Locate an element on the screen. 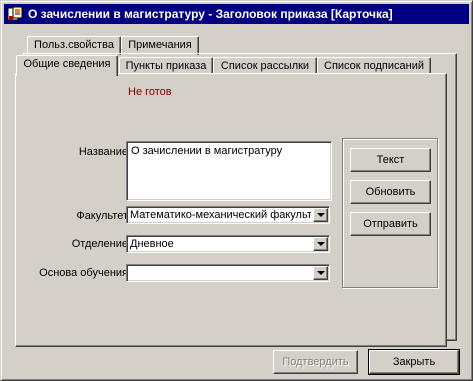 Image resolution: width=473 pixels, height=381 pixels. tab-label: Список подписаний is located at coordinates (374, 66).